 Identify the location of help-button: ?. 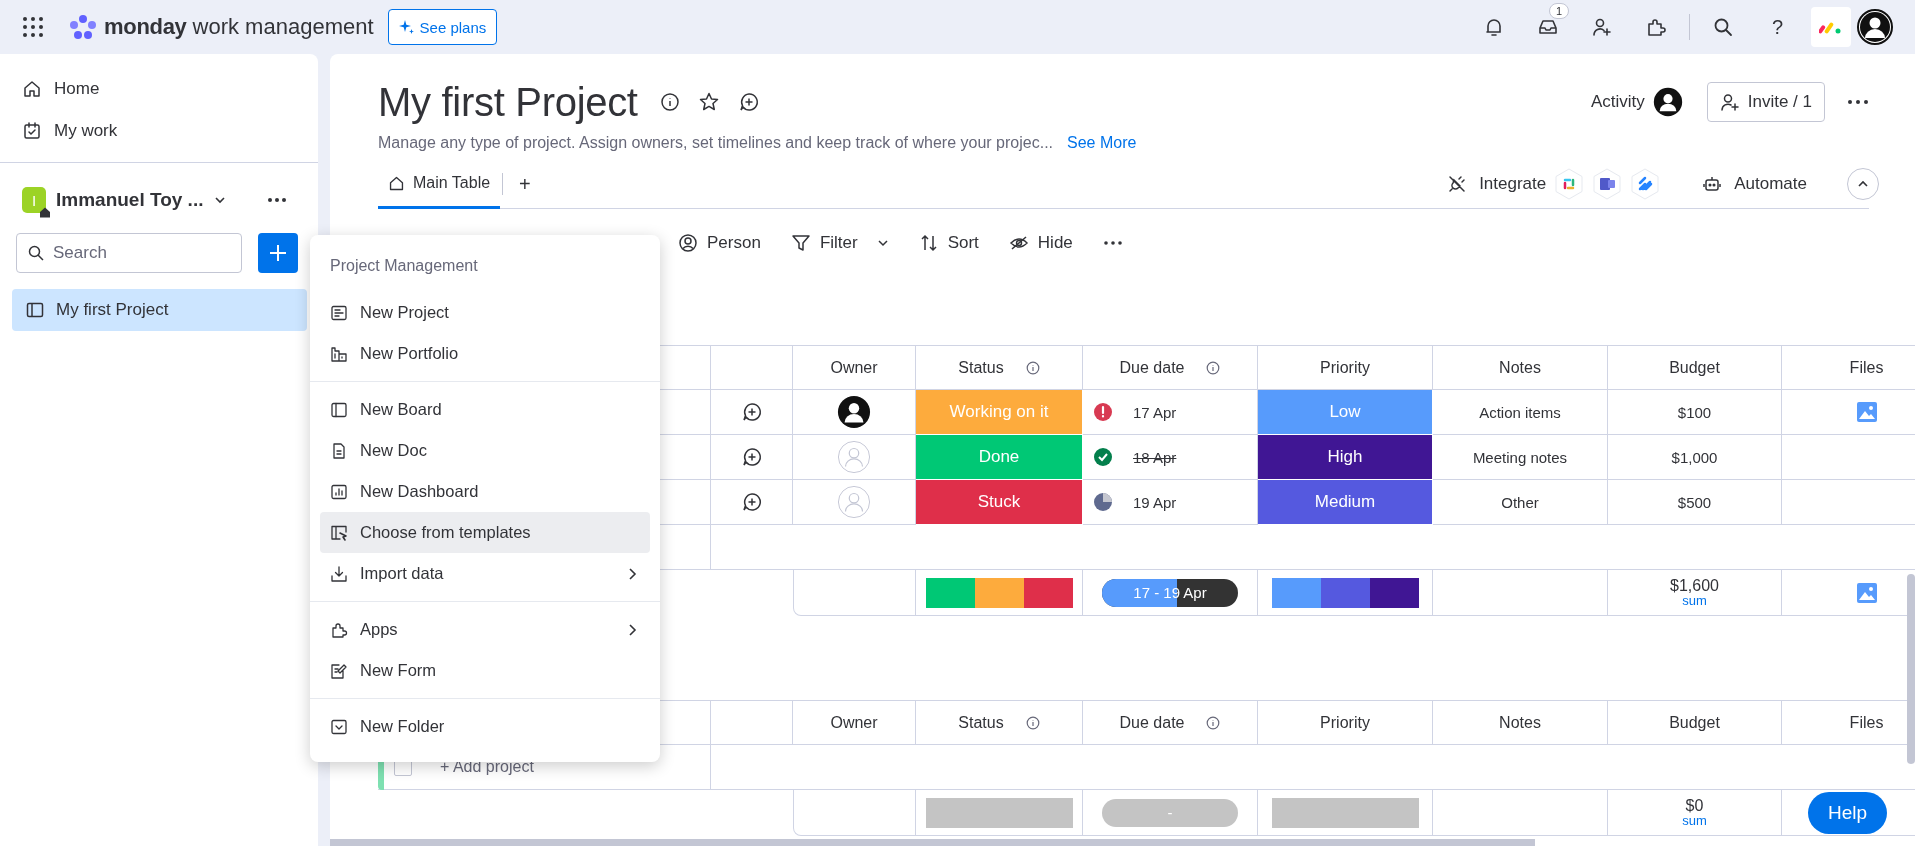
(1777, 27).